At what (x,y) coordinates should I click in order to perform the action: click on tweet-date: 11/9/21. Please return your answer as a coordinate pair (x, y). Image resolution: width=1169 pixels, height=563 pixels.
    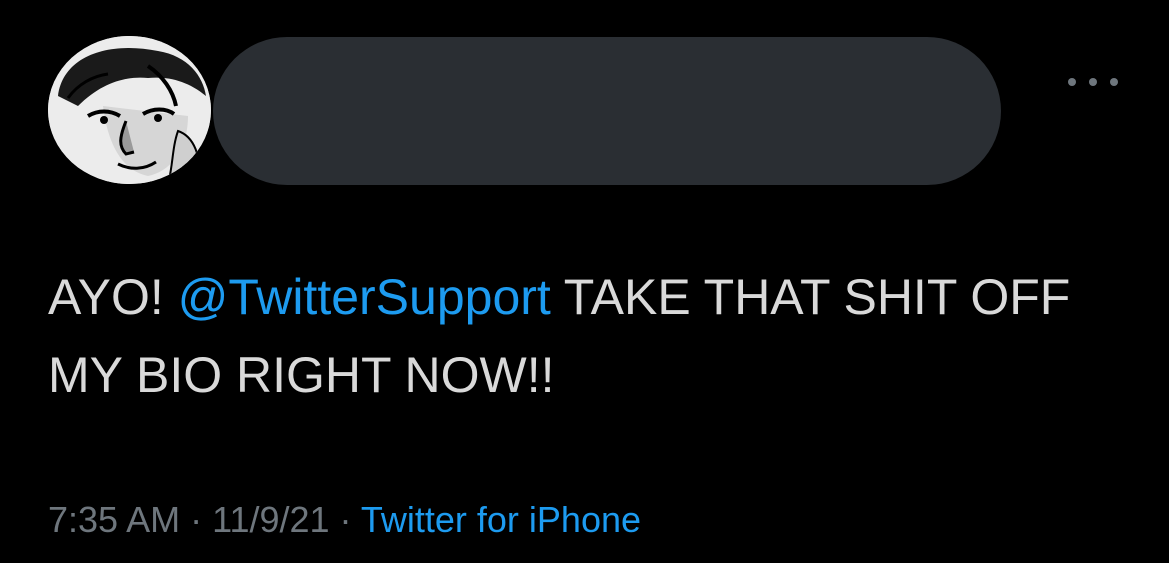
    Looking at the image, I should click on (271, 519).